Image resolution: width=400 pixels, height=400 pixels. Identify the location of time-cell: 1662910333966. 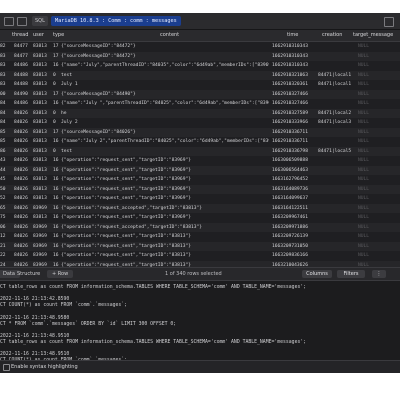
(294, 123).